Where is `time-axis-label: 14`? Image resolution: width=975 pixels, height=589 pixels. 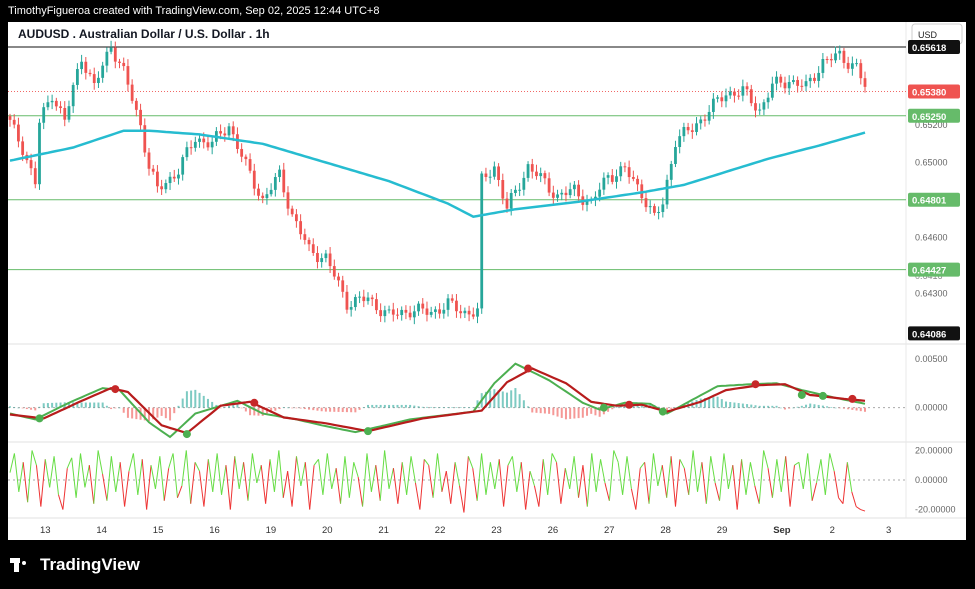 time-axis-label: 14 is located at coordinates (101, 530).